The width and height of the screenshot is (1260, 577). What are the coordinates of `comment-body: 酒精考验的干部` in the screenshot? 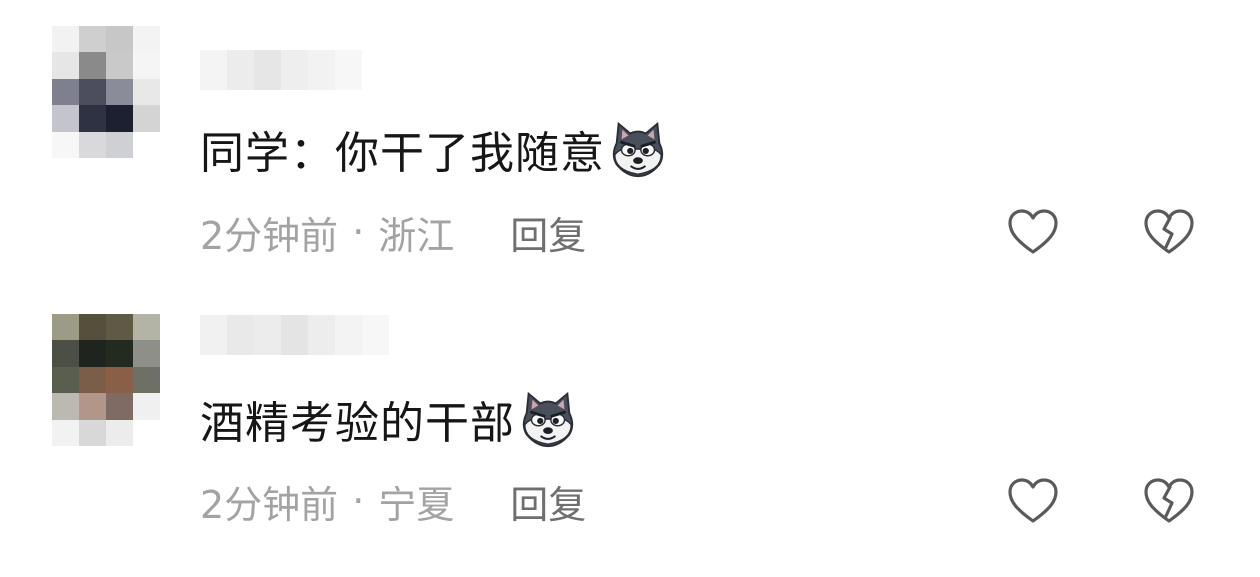 It's located at (389, 419).